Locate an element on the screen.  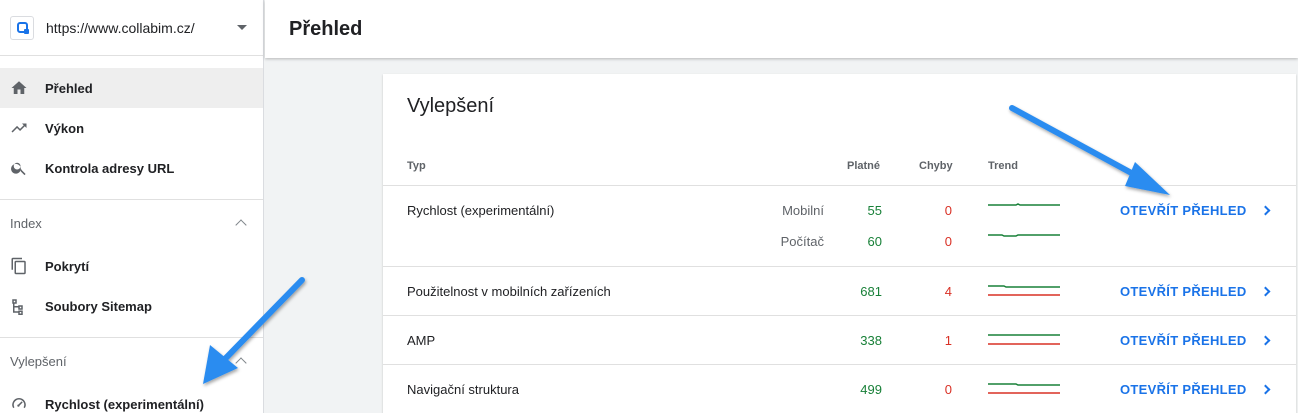
sidebar-item-speed: Rychlost (experimentální) is located at coordinates (131, 398).